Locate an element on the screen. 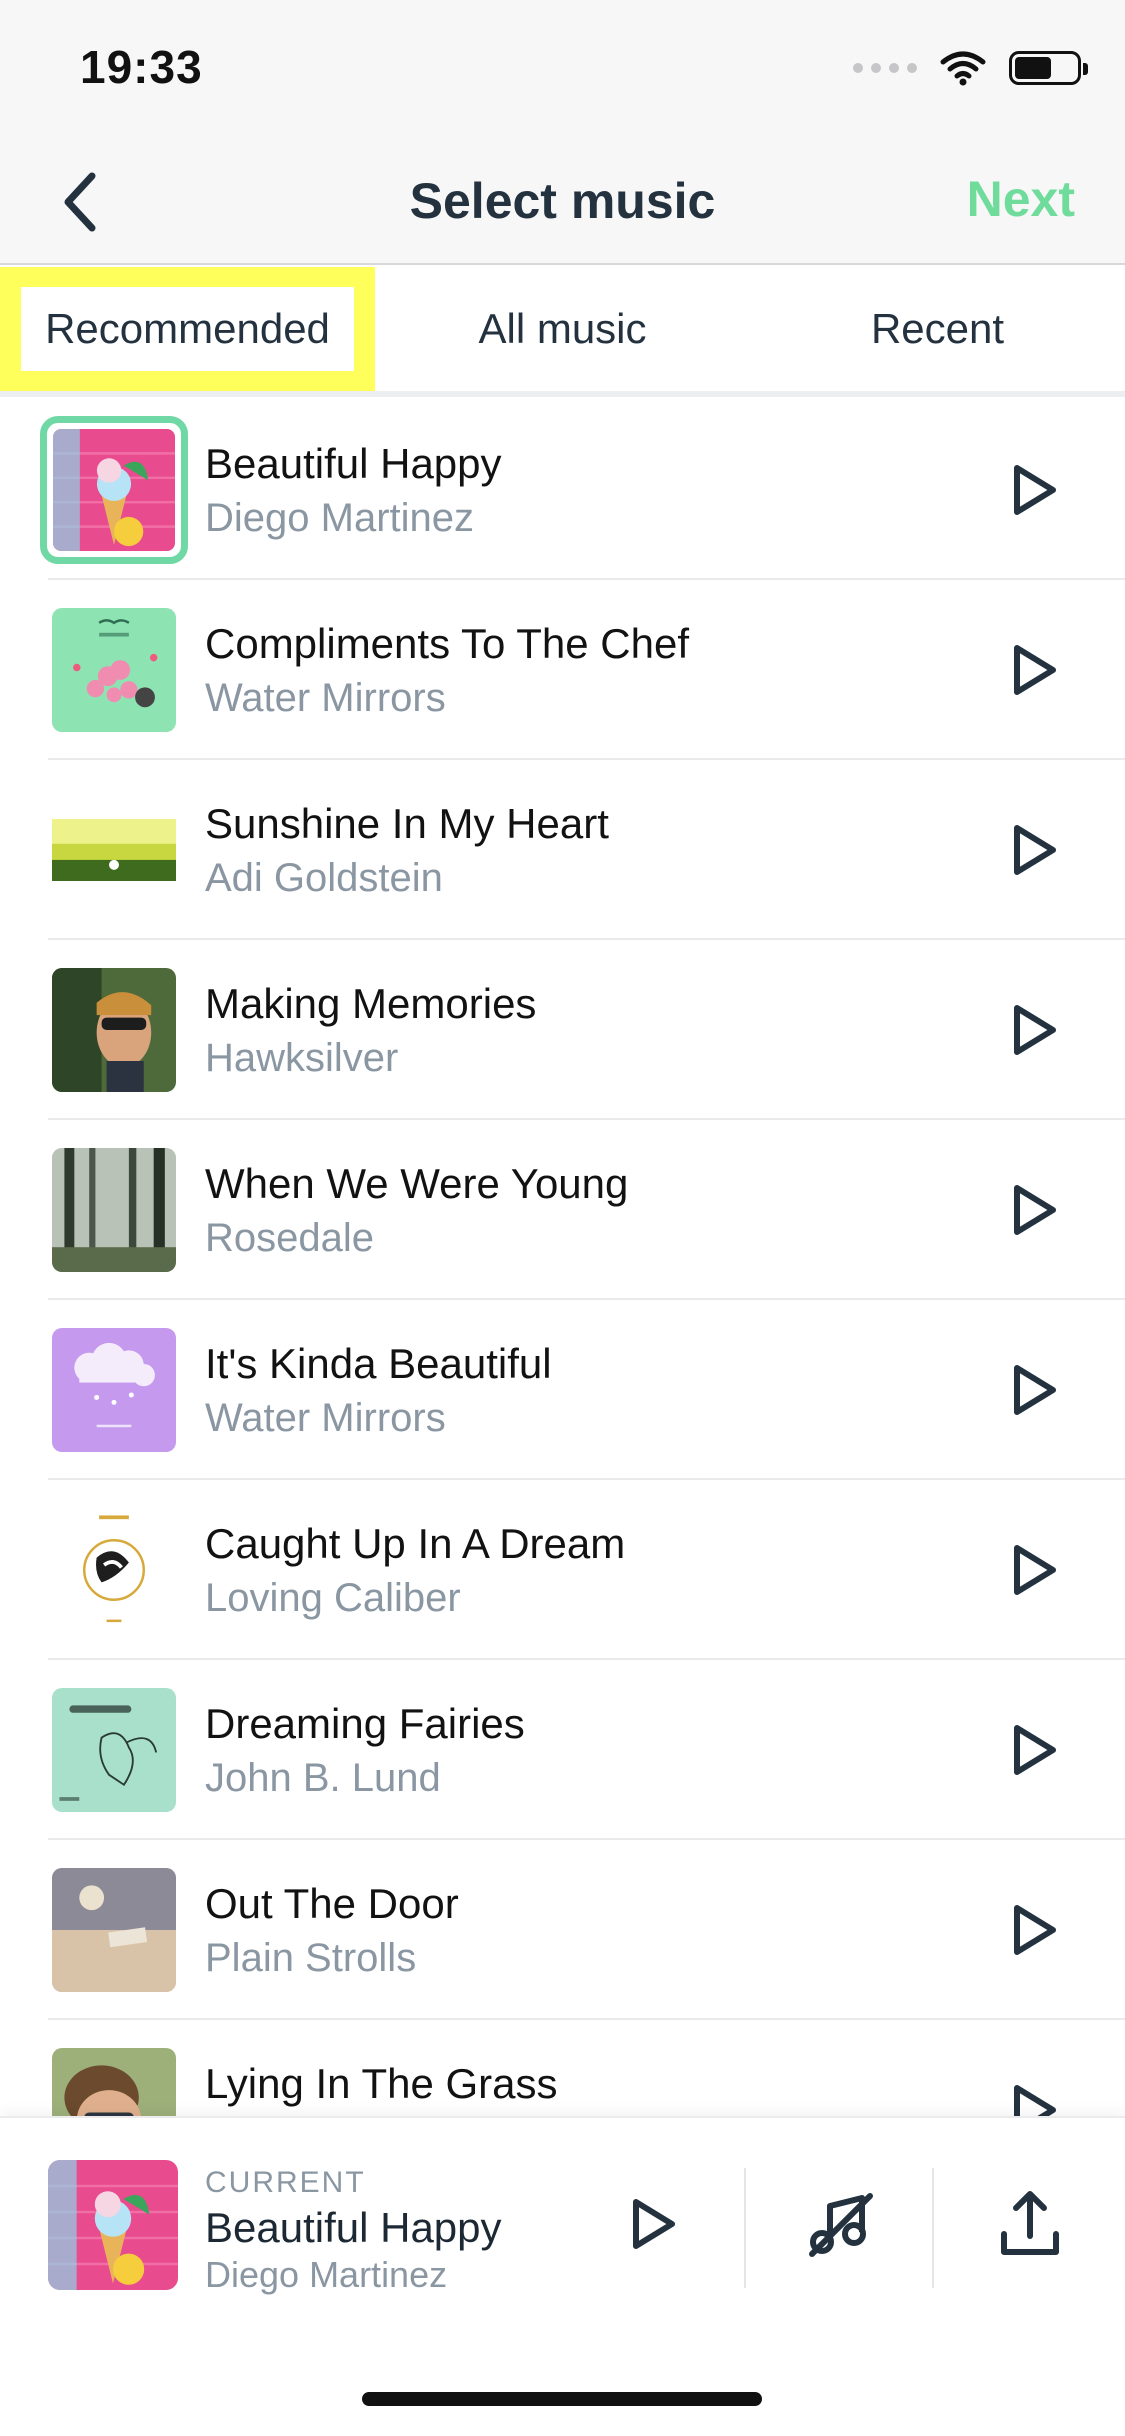 The height and width of the screenshot is (2436, 1125). track-row: Compliments To The Chef Water Mirrors is located at coordinates (562, 670).